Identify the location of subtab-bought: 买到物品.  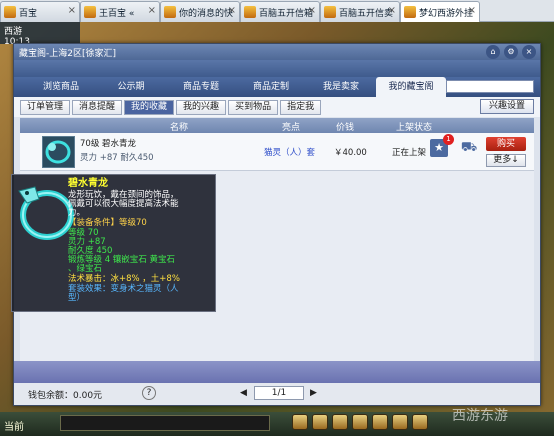
(253, 107).